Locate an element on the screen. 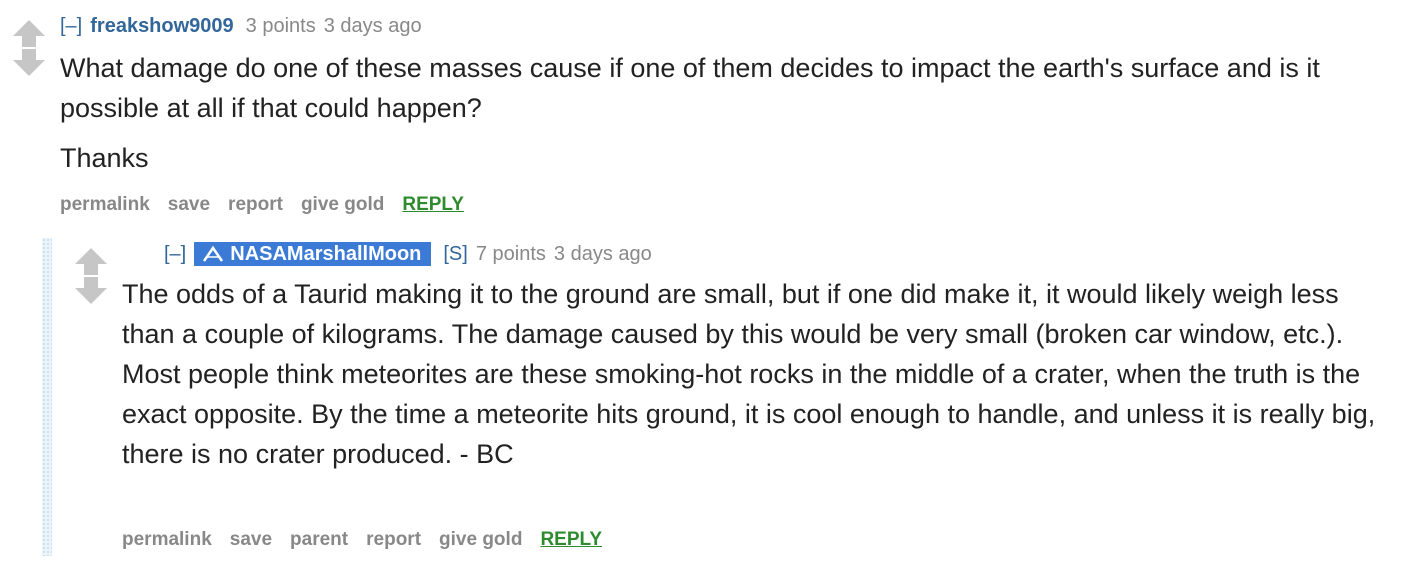 The width and height of the screenshot is (1412, 564). thread-rail is located at coordinates (47, 397).